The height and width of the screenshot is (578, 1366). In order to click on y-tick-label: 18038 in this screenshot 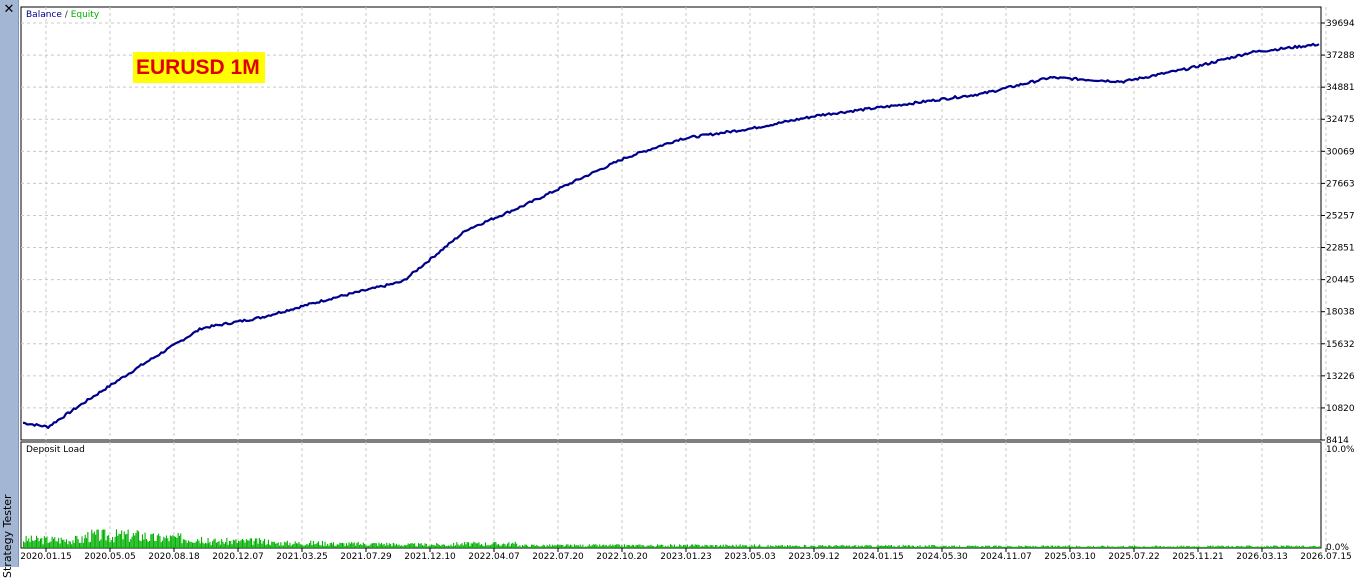, I will do `click(1340, 313)`.